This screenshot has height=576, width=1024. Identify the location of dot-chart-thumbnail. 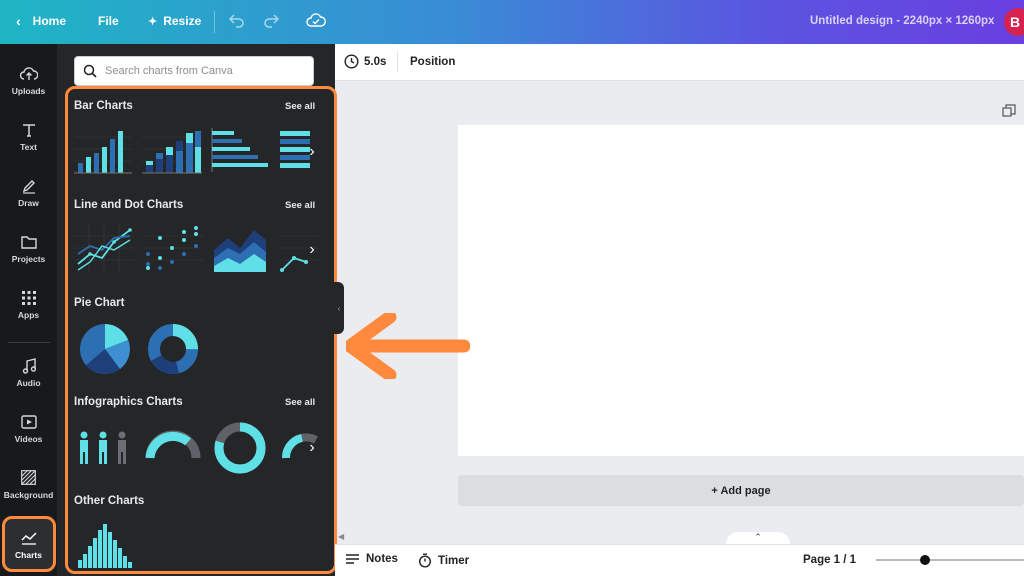
(173, 249).